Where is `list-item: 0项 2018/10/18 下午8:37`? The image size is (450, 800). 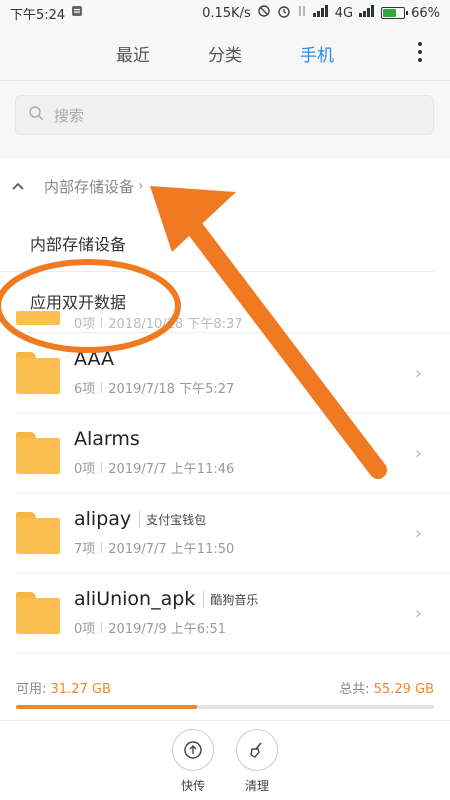
list-item: 0项 2018/10/18 下午8:37 is located at coordinates (233, 321).